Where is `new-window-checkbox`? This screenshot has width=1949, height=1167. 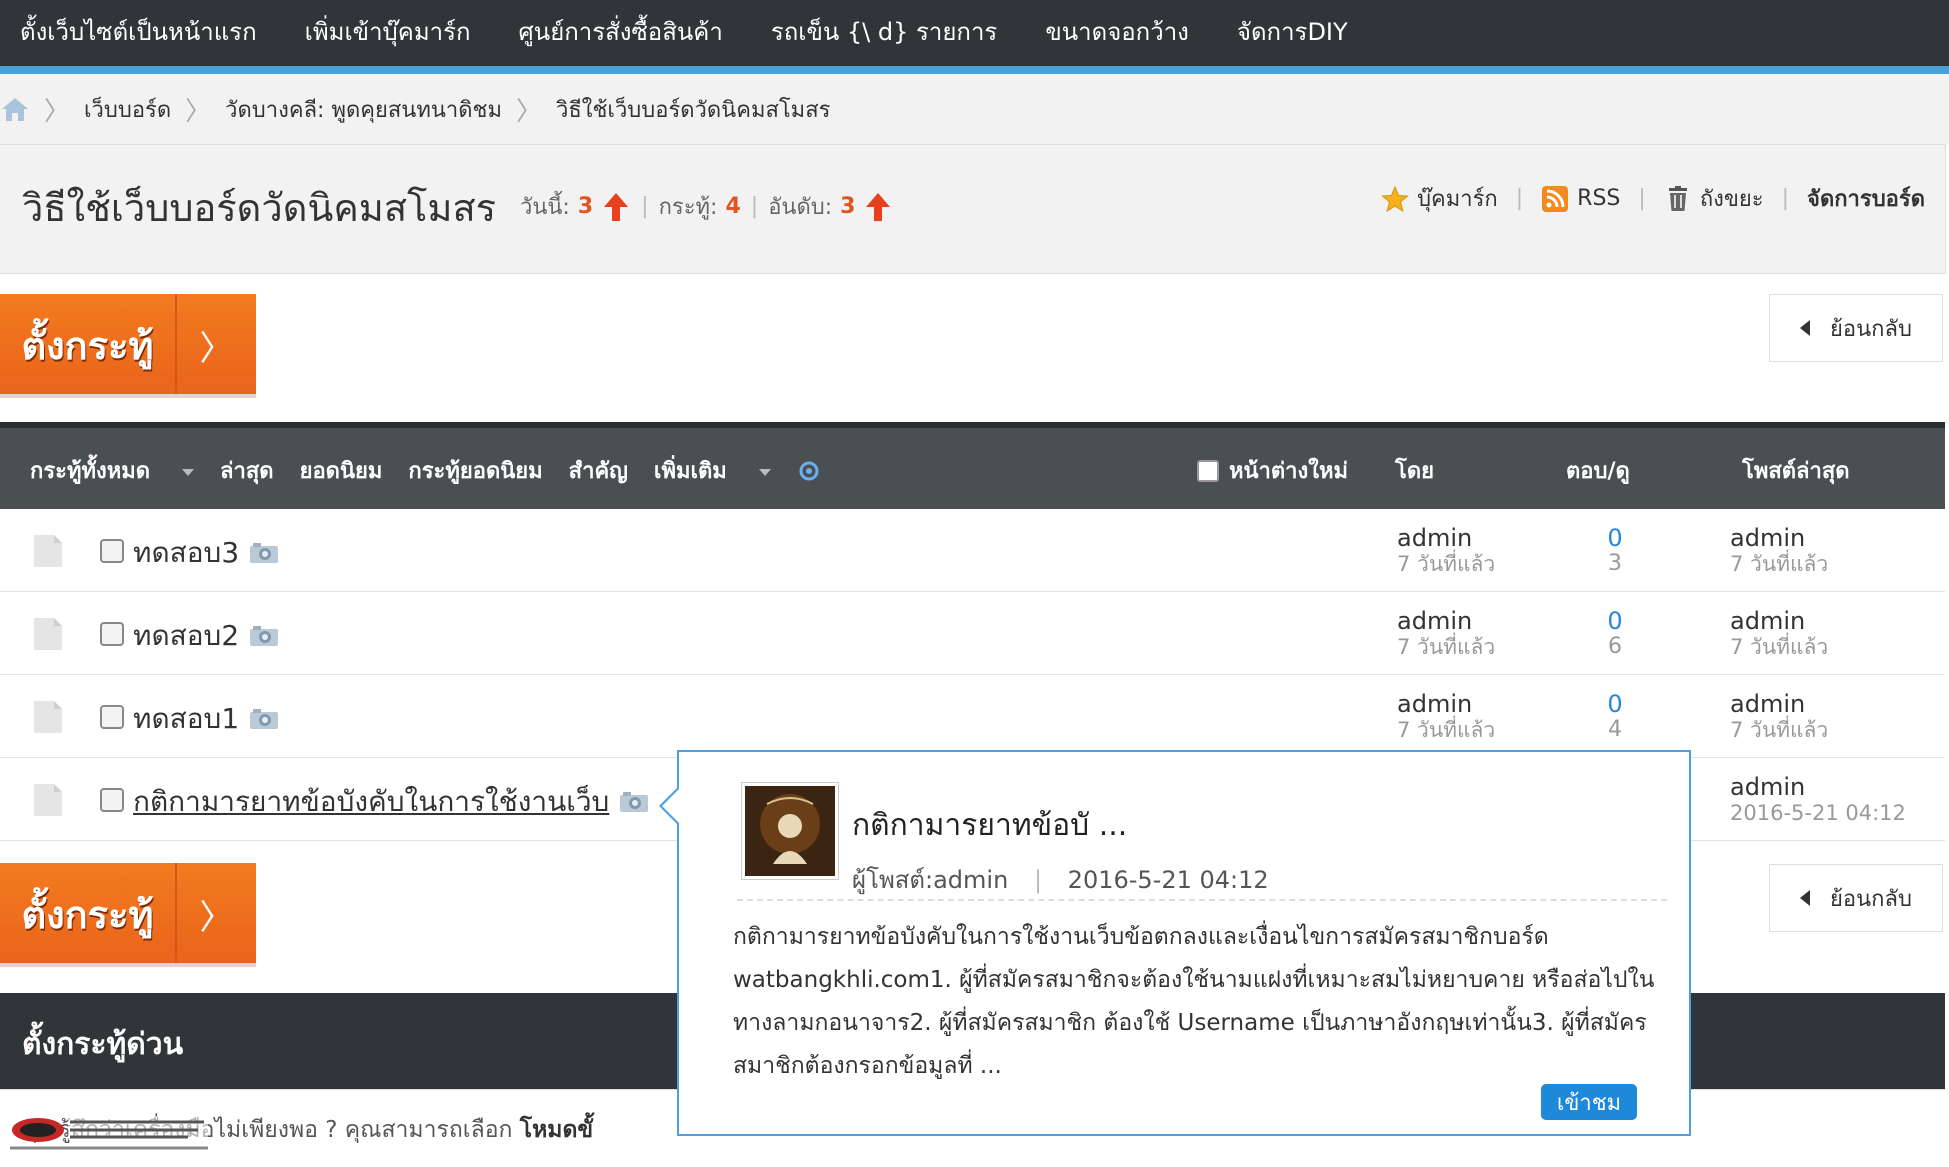 new-window-checkbox is located at coordinates (1208, 470).